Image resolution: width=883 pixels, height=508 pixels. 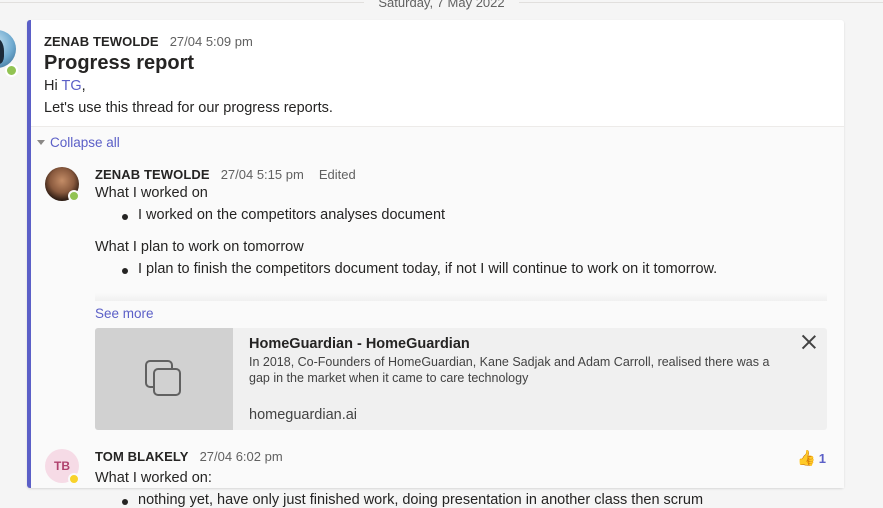 I want to click on link-preview-title: HomeGuardian - HomeGuardian, so click(x=359, y=344).